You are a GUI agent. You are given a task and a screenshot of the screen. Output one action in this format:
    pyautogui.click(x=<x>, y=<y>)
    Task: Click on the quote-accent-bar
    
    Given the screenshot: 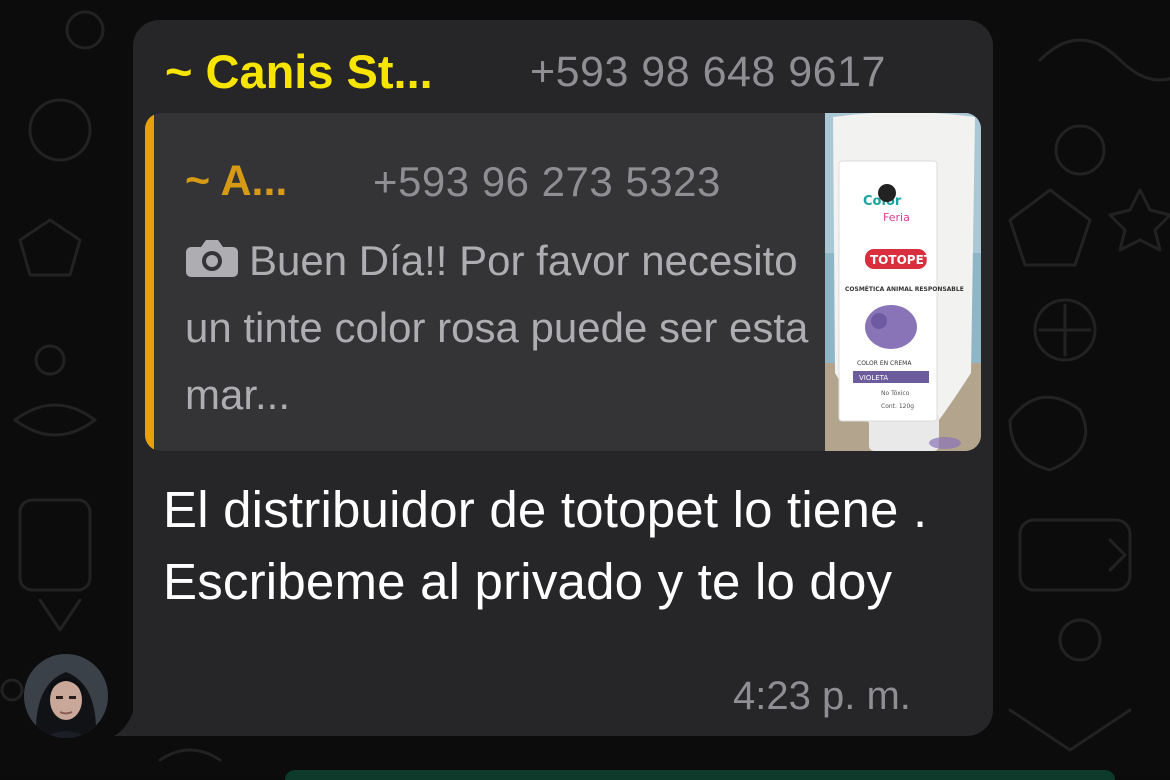 What is the action you would take?
    pyautogui.click(x=149, y=282)
    